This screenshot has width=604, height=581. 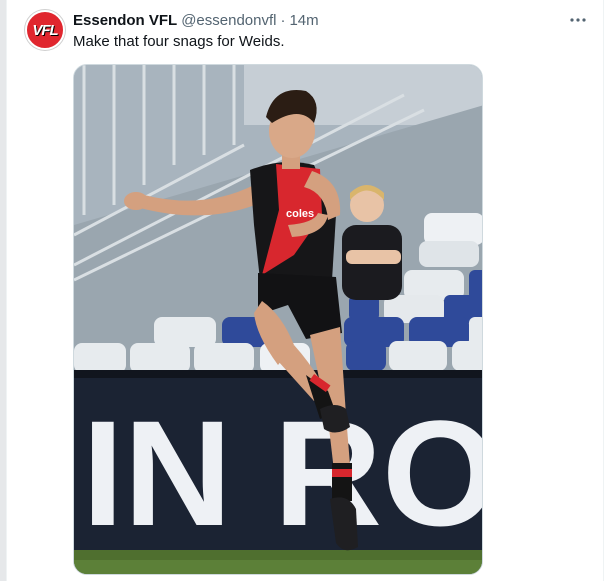 I want to click on tweet-header: Essendon VFL @essendonvfl · 14m, so click(x=196, y=20).